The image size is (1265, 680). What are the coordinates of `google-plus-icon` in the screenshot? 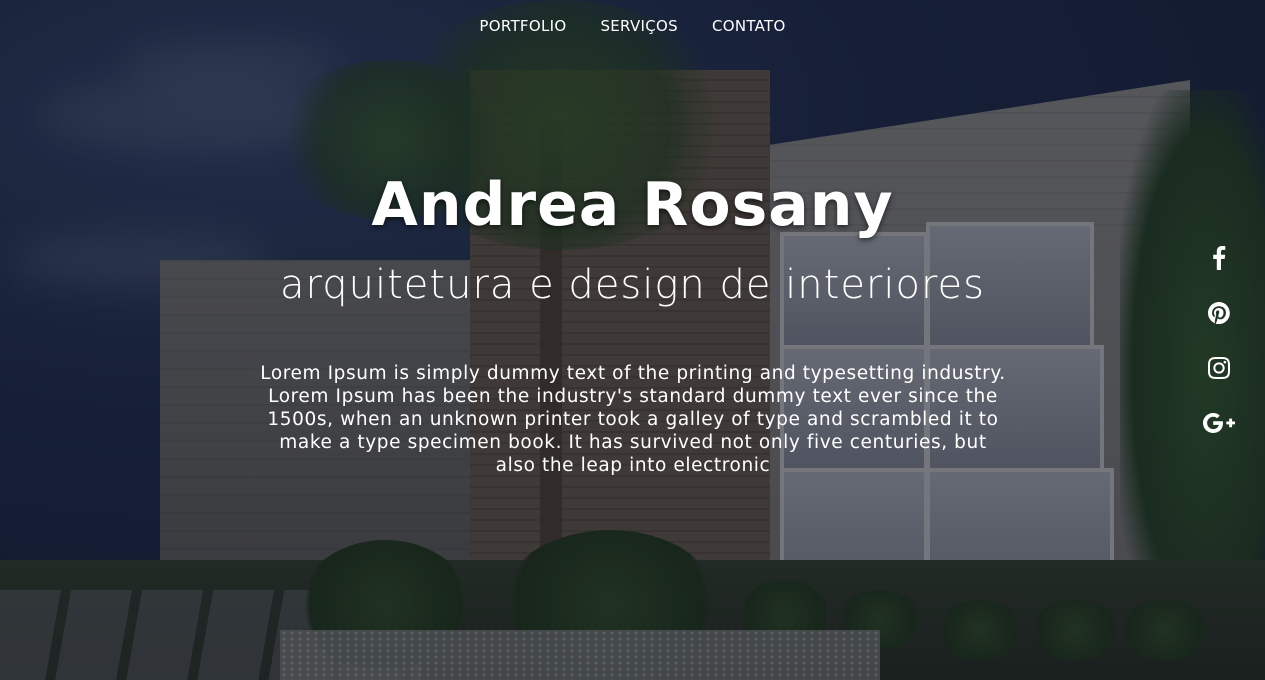 It's located at (1219, 423).